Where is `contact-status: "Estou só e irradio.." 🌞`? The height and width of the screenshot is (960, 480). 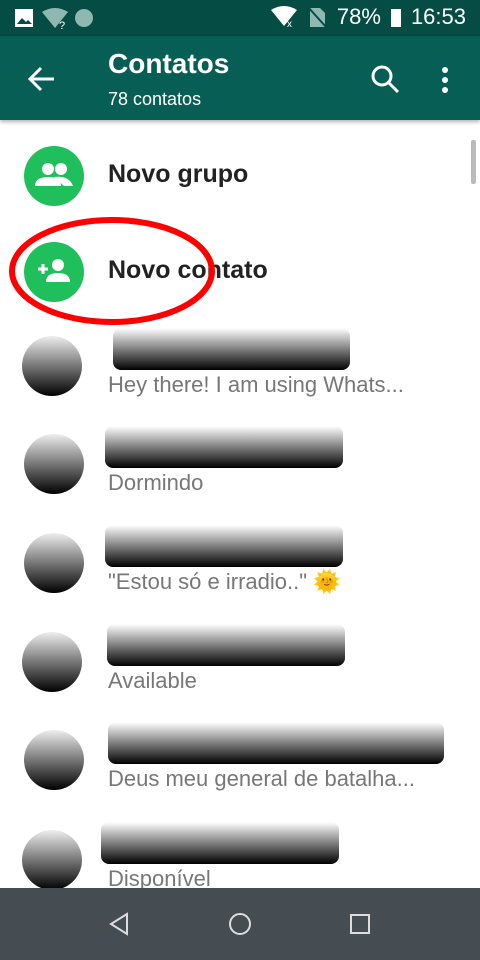 contact-status: "Estou só e irradio.." 🌞 is located at coordinates (224, 581).